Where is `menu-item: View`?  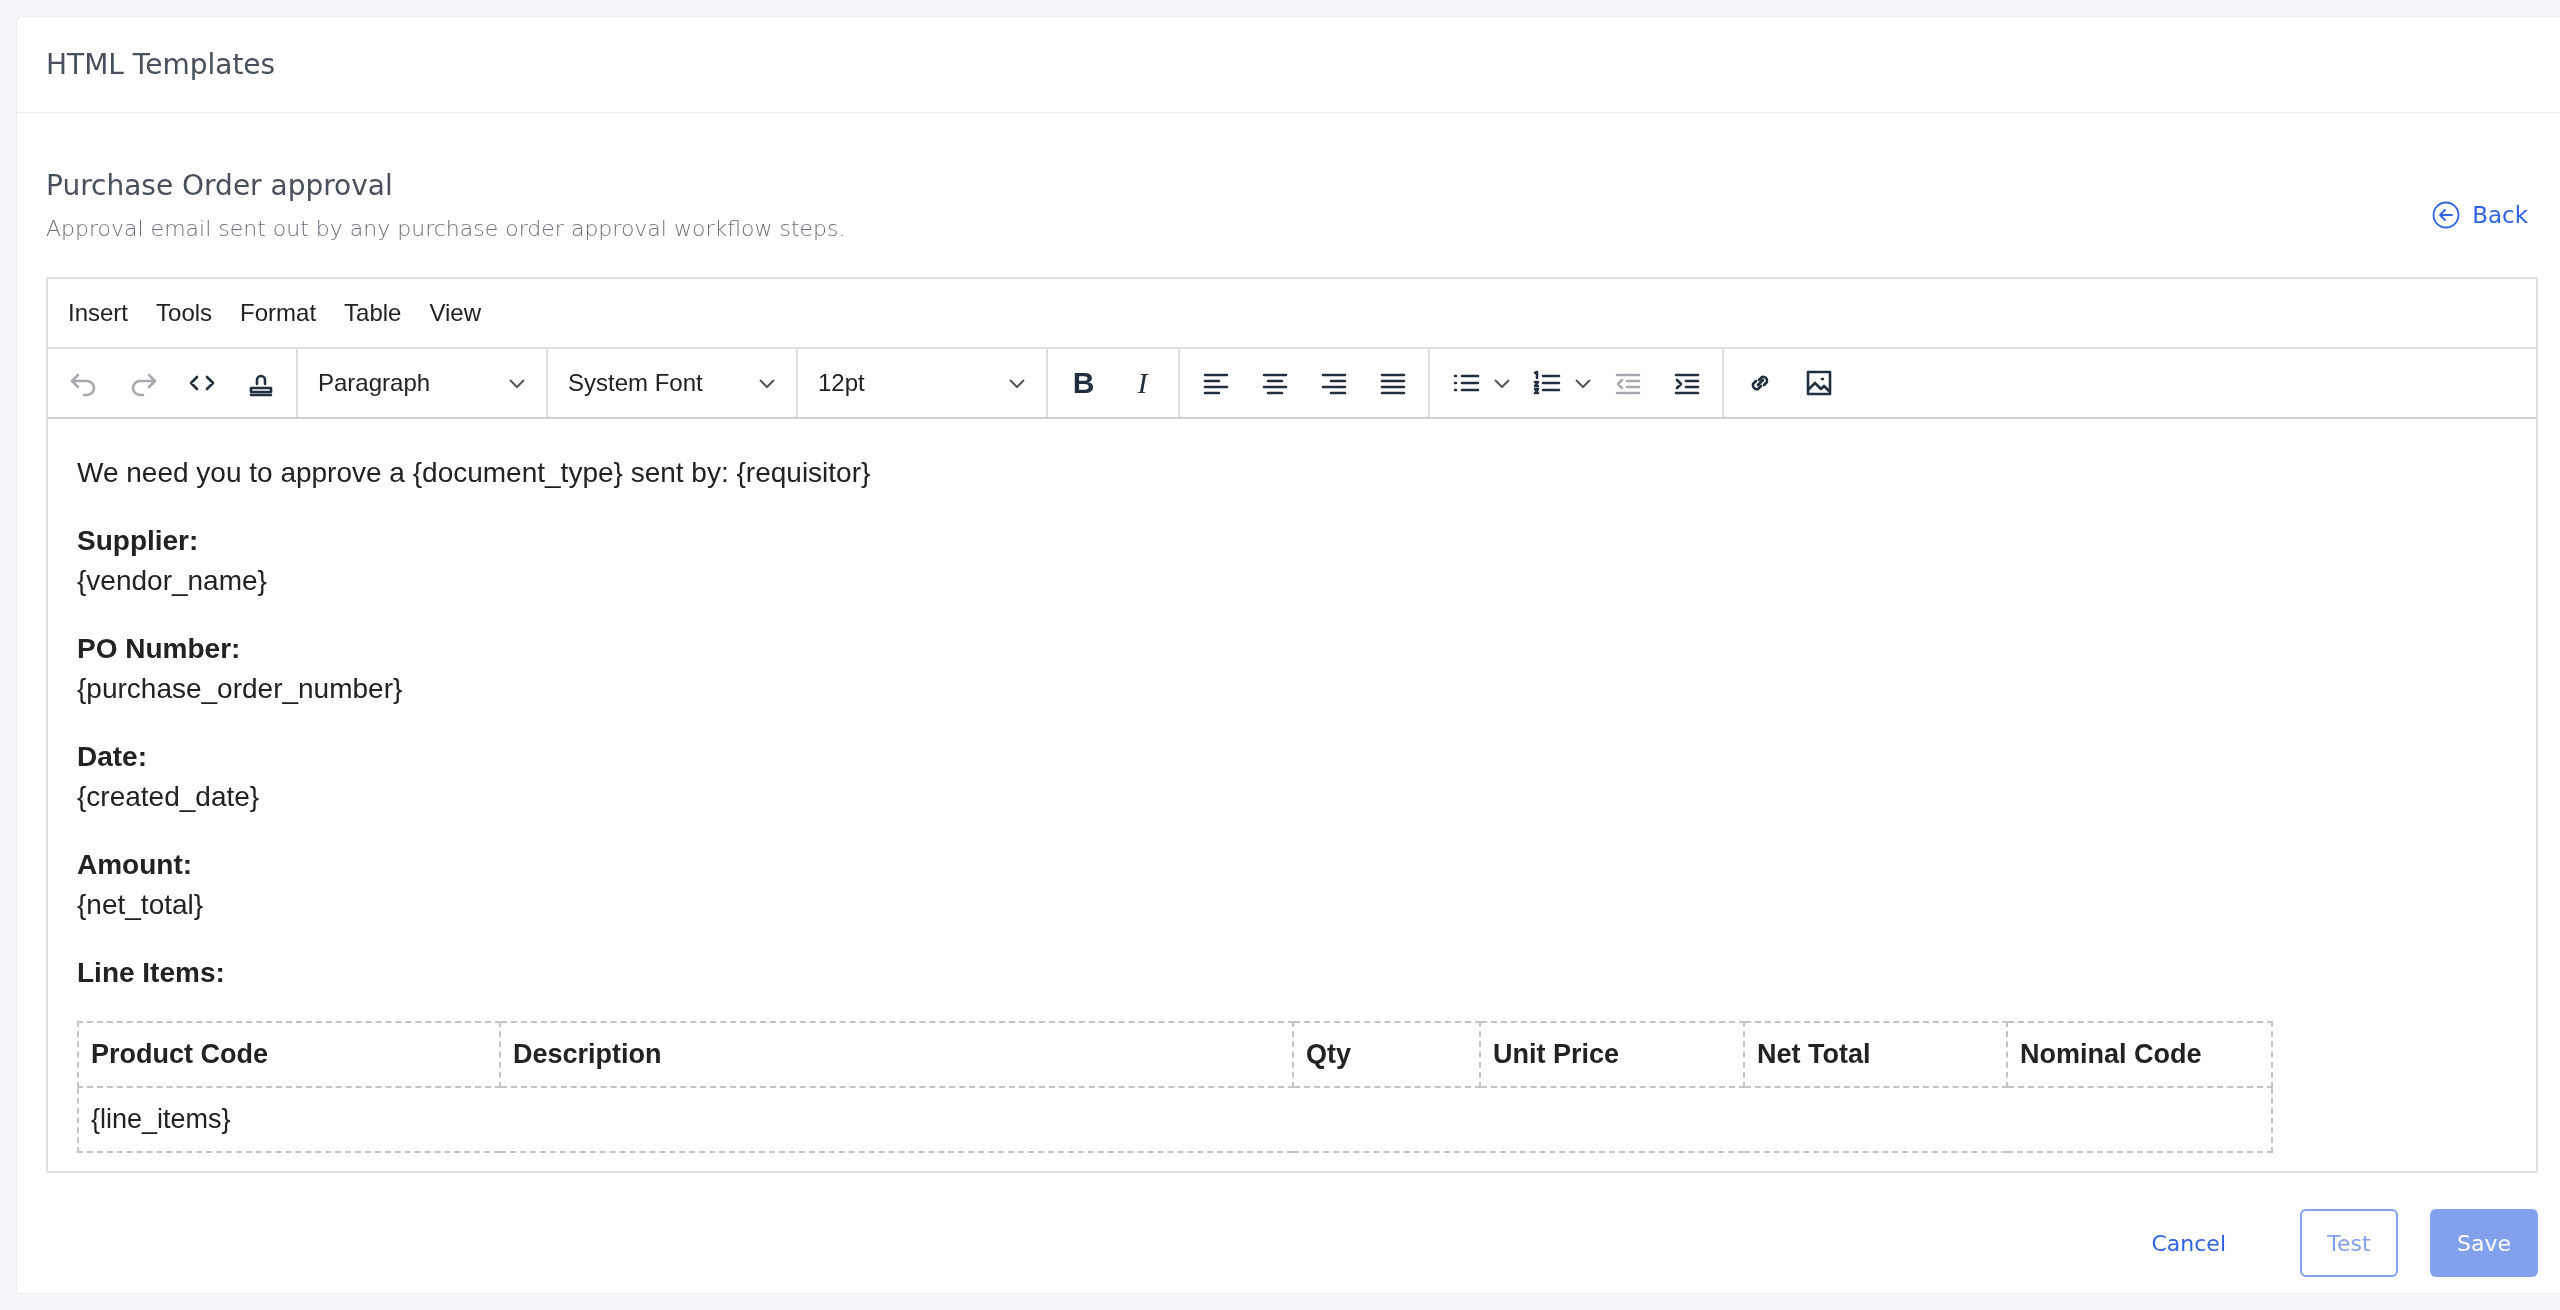 menu-item: View is located at coordinates (455, 313).